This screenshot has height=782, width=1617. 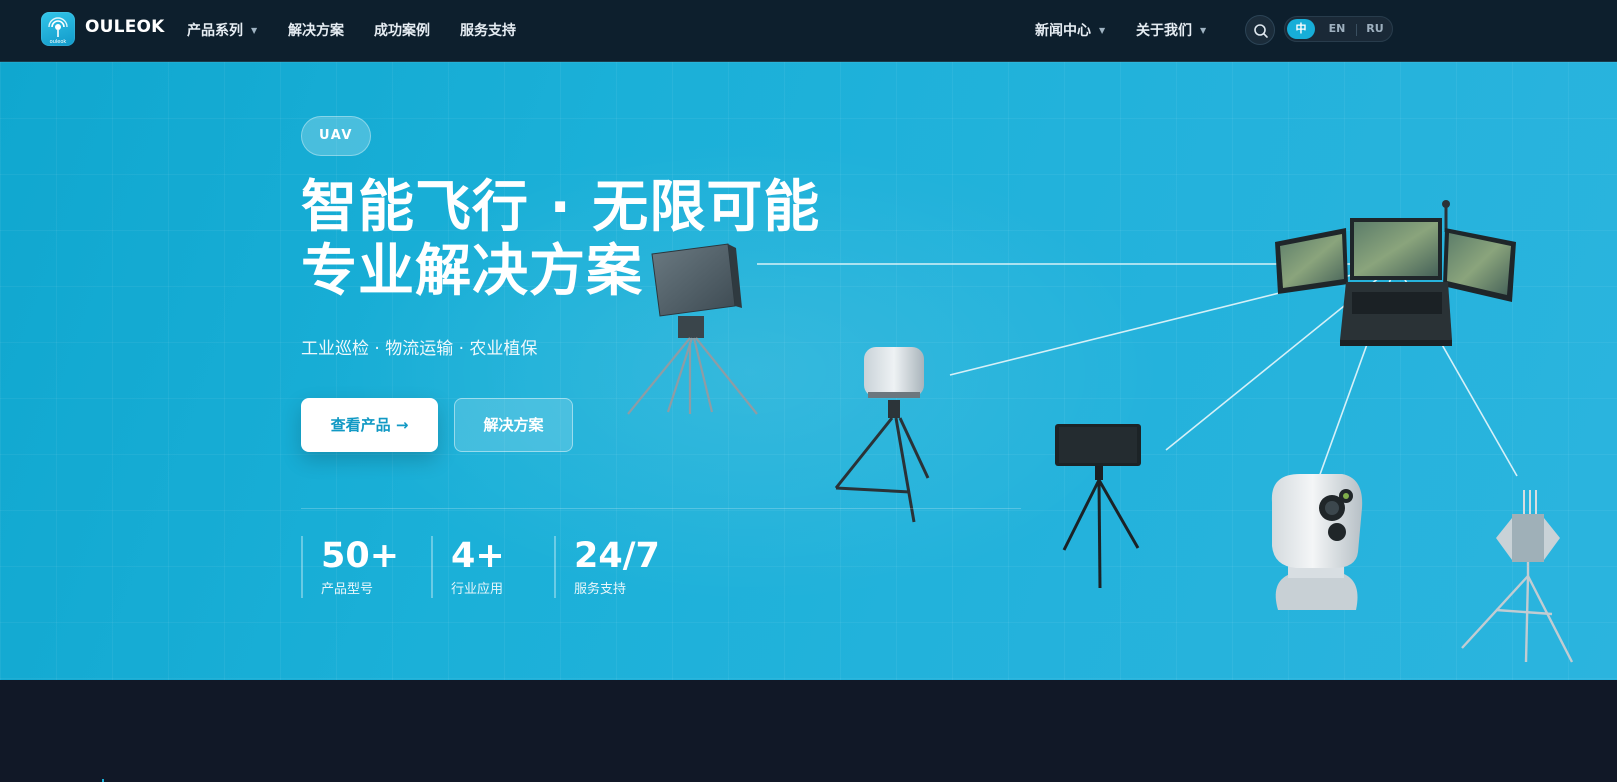 What do you see at coordinates (347, 589) in the screenshot?
I see `stat-label: 产品型号` at bounding box center [347, 589].